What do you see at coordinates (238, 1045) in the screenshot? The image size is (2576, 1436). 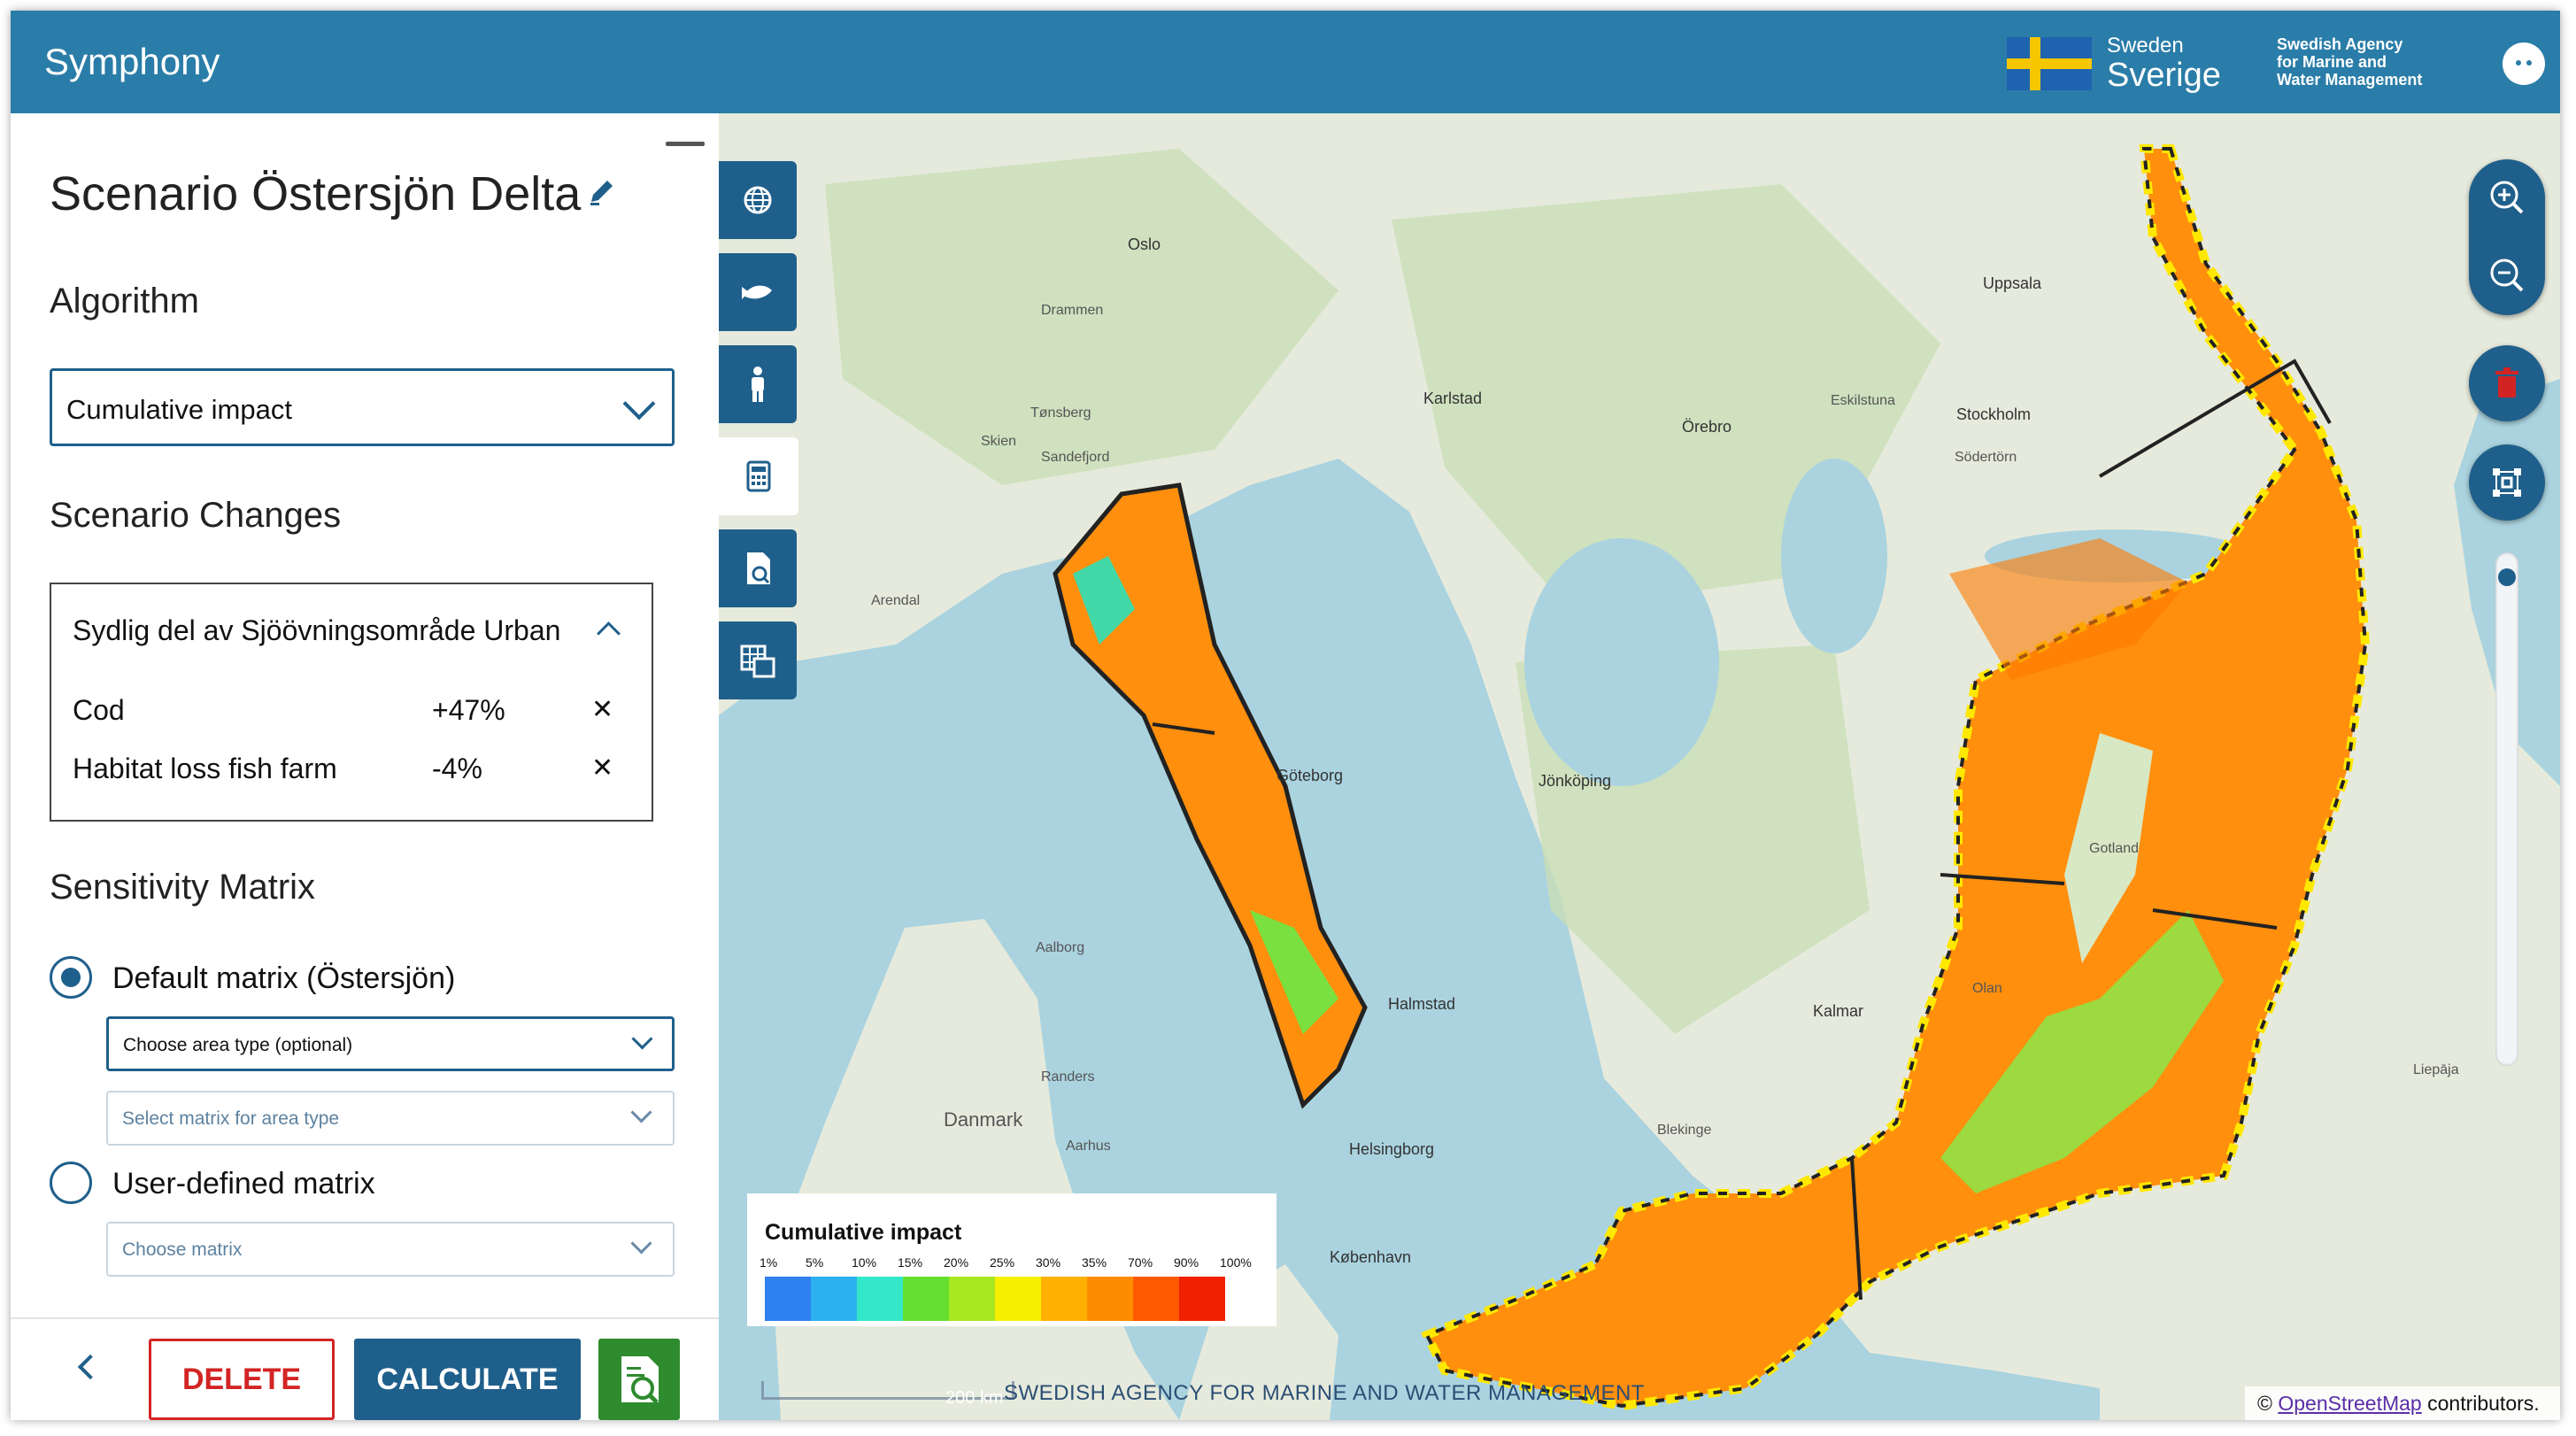 I see `area-type-placeholder: Choose area type (optional)` at bounding box center [238, 1045].